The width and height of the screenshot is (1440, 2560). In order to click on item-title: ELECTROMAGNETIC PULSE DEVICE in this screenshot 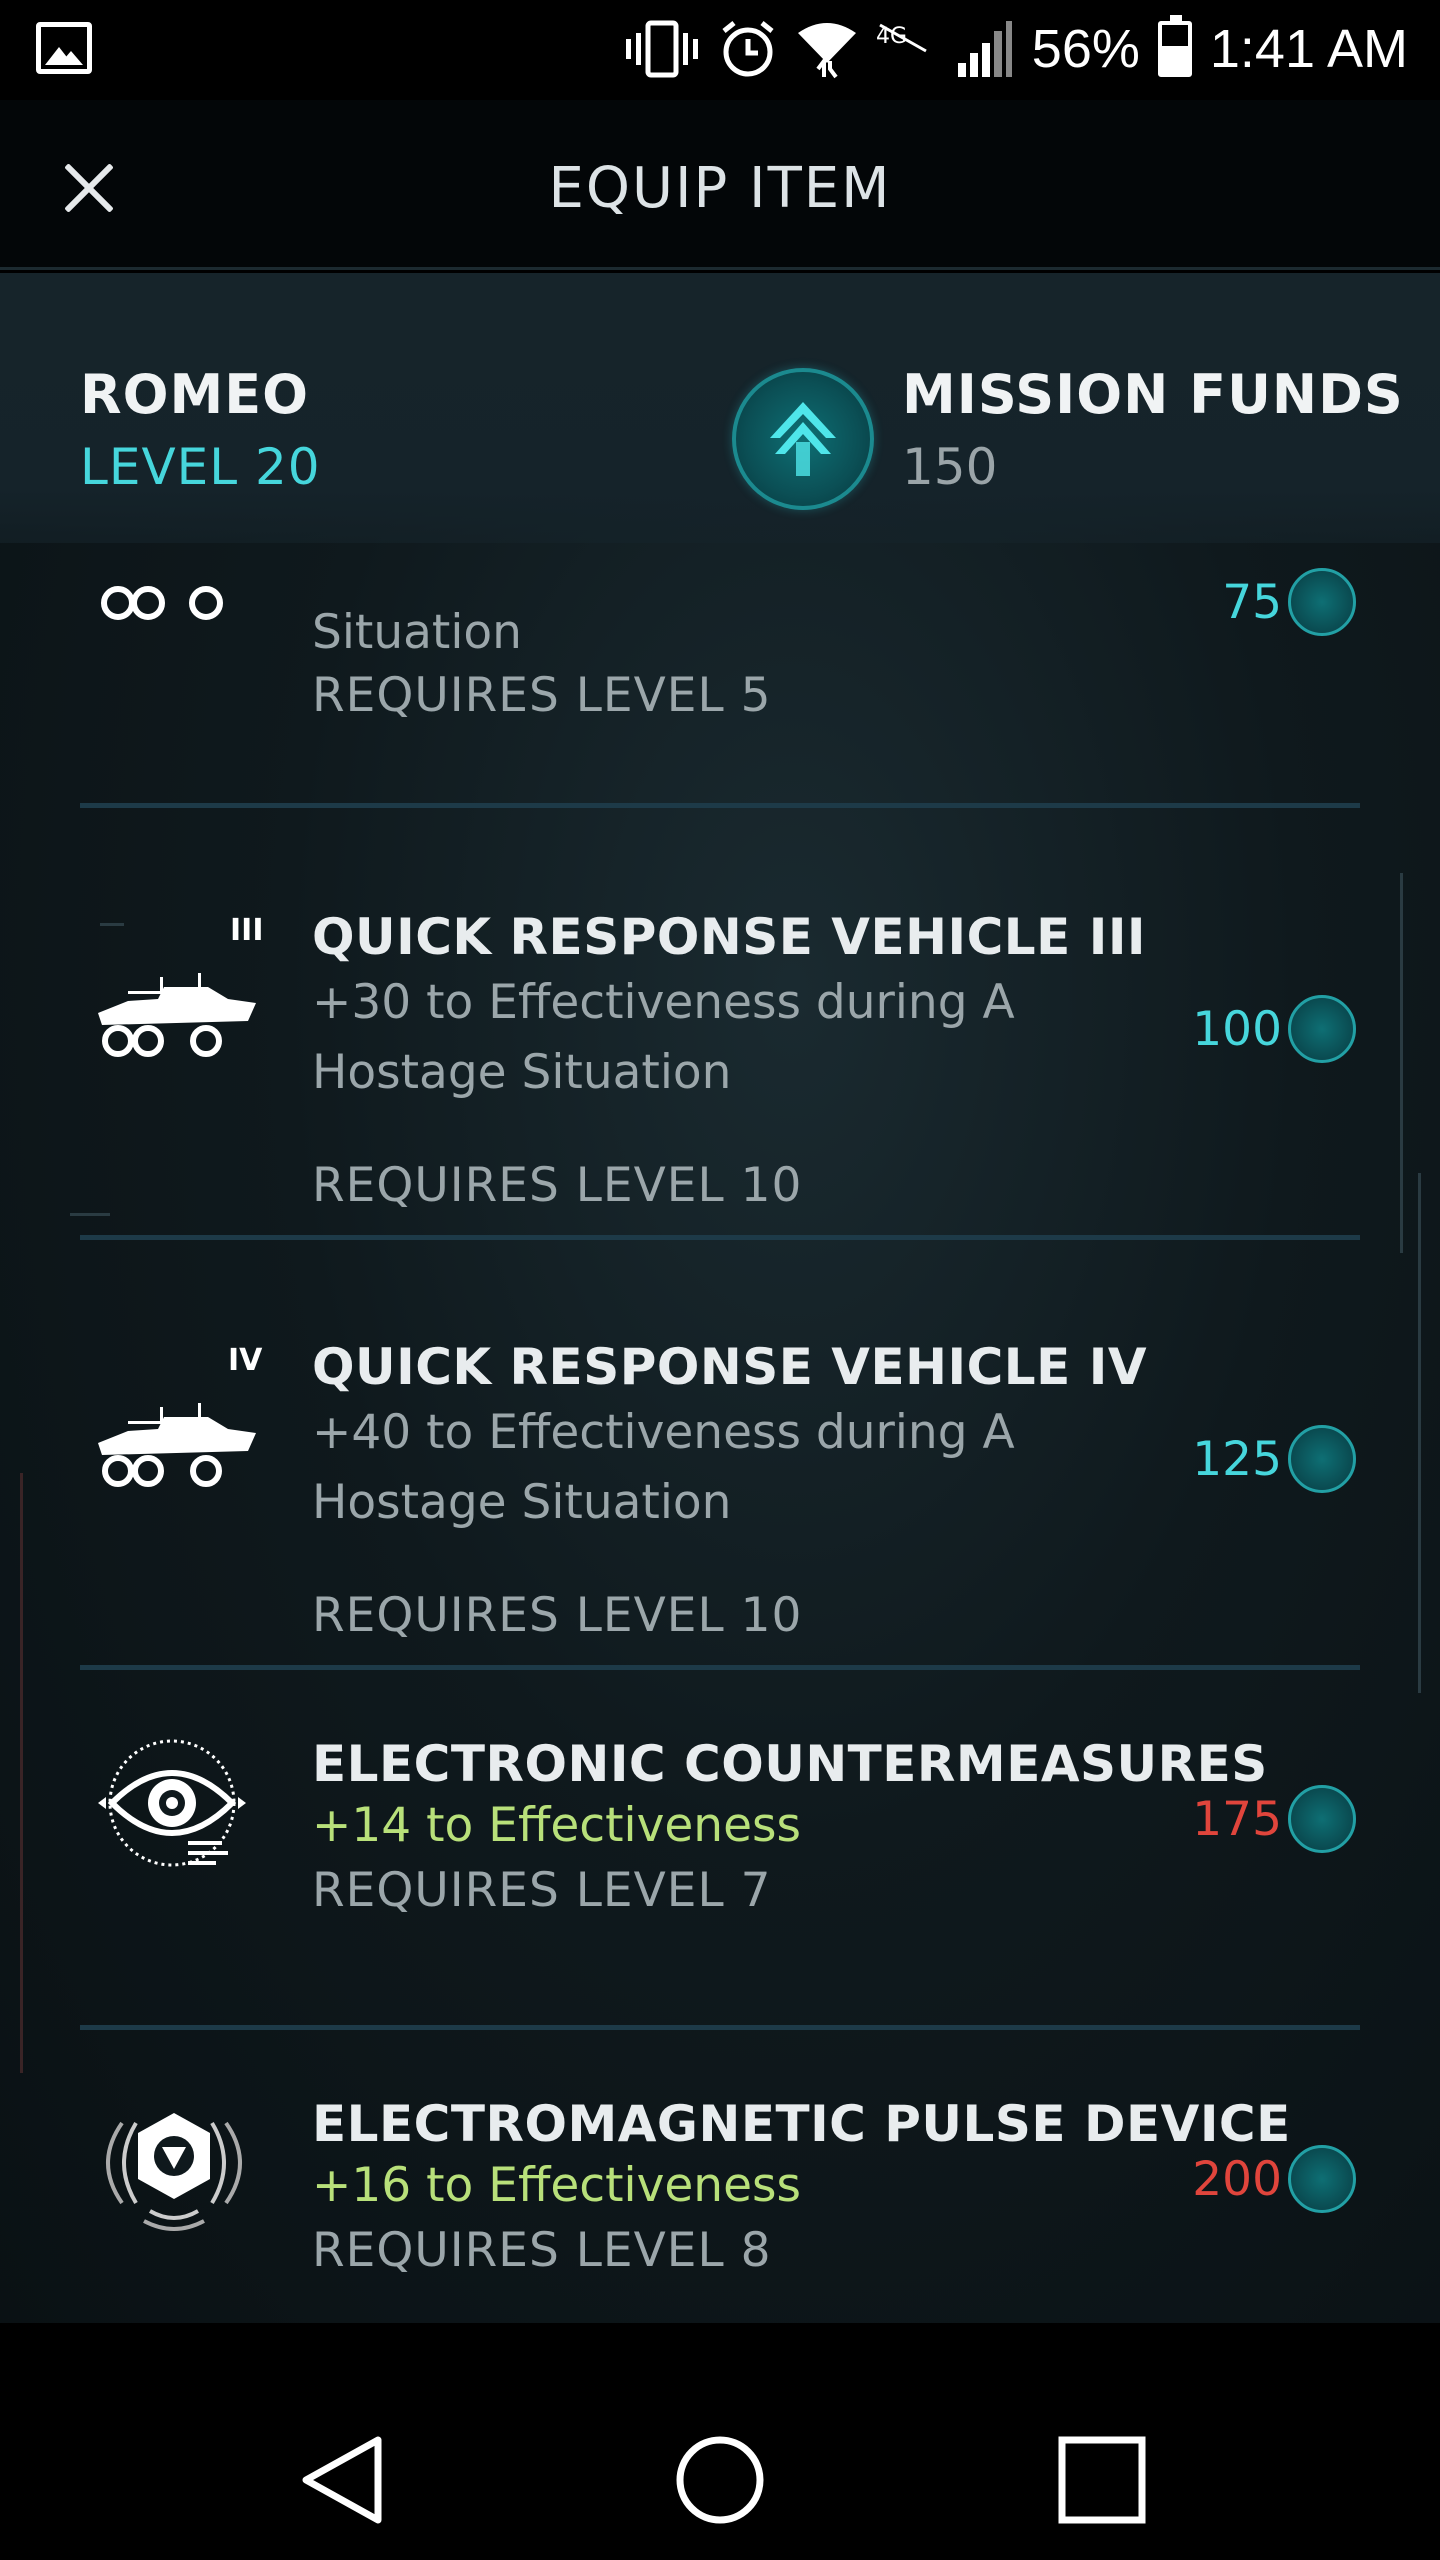, I will do `click(801, 2124)`.